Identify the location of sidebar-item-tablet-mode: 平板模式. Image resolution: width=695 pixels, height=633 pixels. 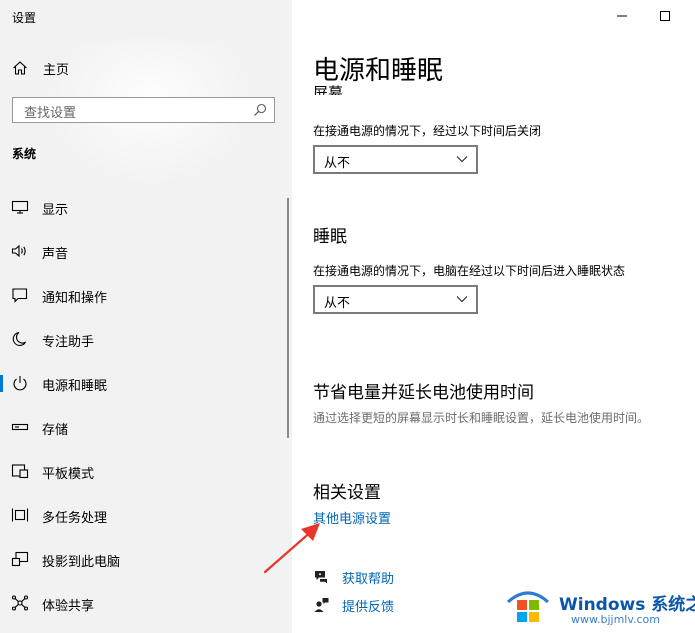
(144, 471).